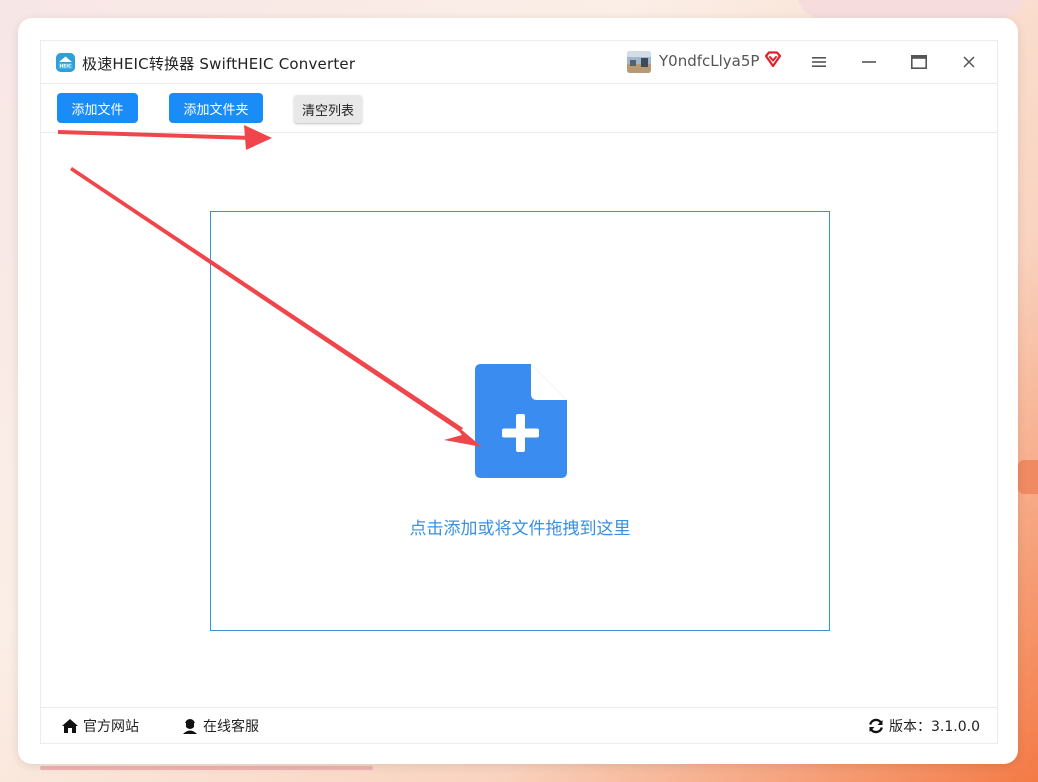 The width and height of the screenshot is (1038, 782). What do you see at coordinates (869, 62) in the screenshot?
I see `minimize-icon` at bounding box center [869, 62].